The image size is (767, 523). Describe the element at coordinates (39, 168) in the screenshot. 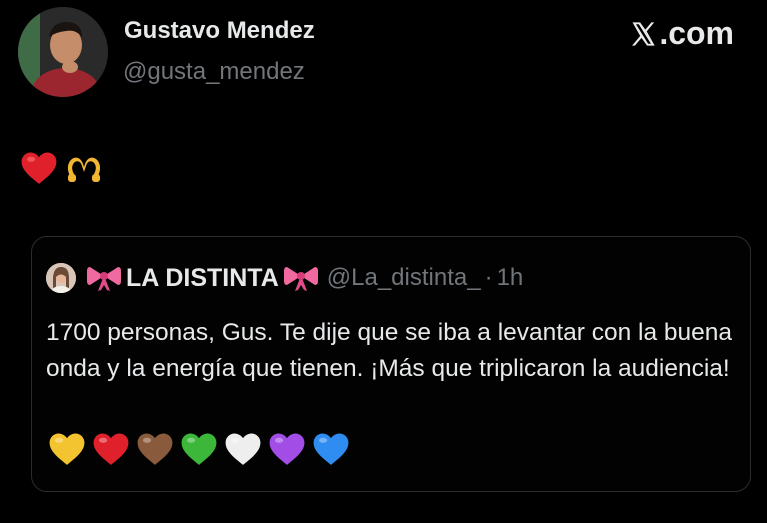

I see `red-heart-emoji` at that location.